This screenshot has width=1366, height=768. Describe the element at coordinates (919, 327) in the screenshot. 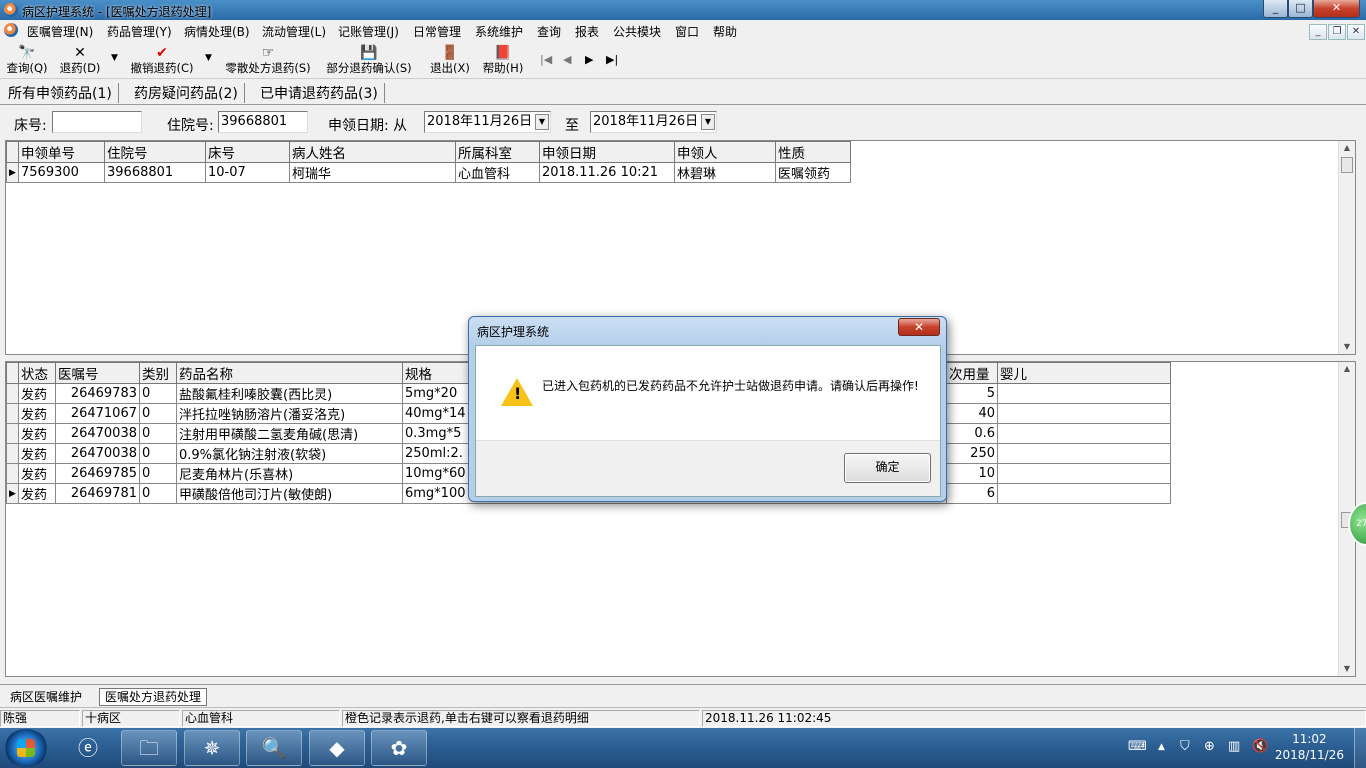

I see `dialog-close-button: ✕` at that location.